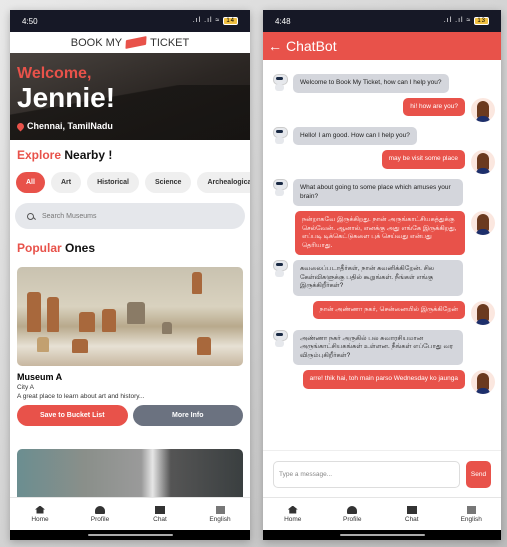  I want to click on museum-image, so click(130, 316).